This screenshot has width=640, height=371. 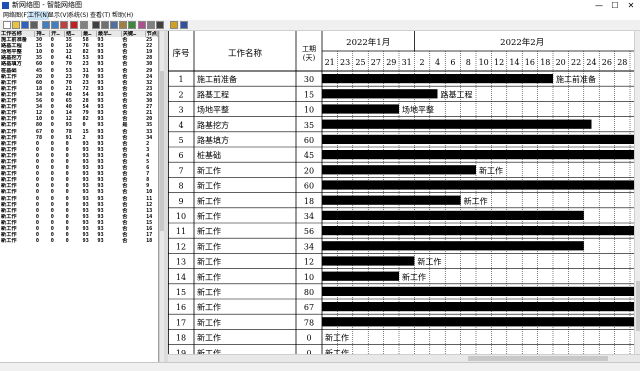 What do you see at coordinates (58, 15) in the screenshot?
I see `menu-display: 显示(V)` at bounding box center [58, 15].